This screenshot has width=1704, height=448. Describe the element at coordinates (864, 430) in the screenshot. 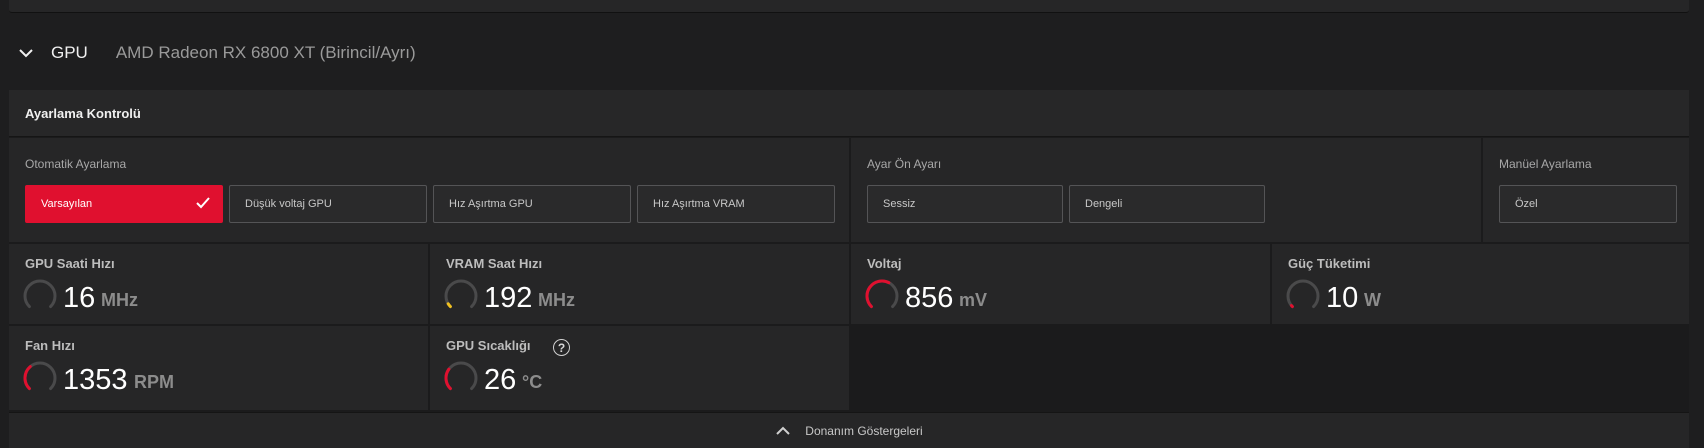

I see `footer-label: Donanım Göstergeleri` at that location.